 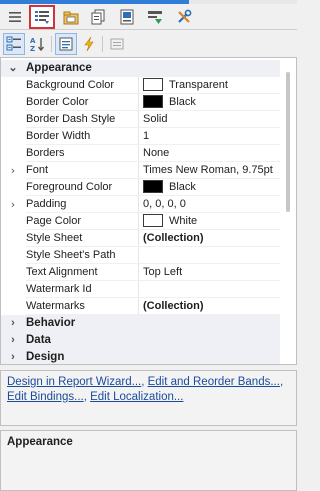 I want to click on events-button, so click(x=89, y=44).